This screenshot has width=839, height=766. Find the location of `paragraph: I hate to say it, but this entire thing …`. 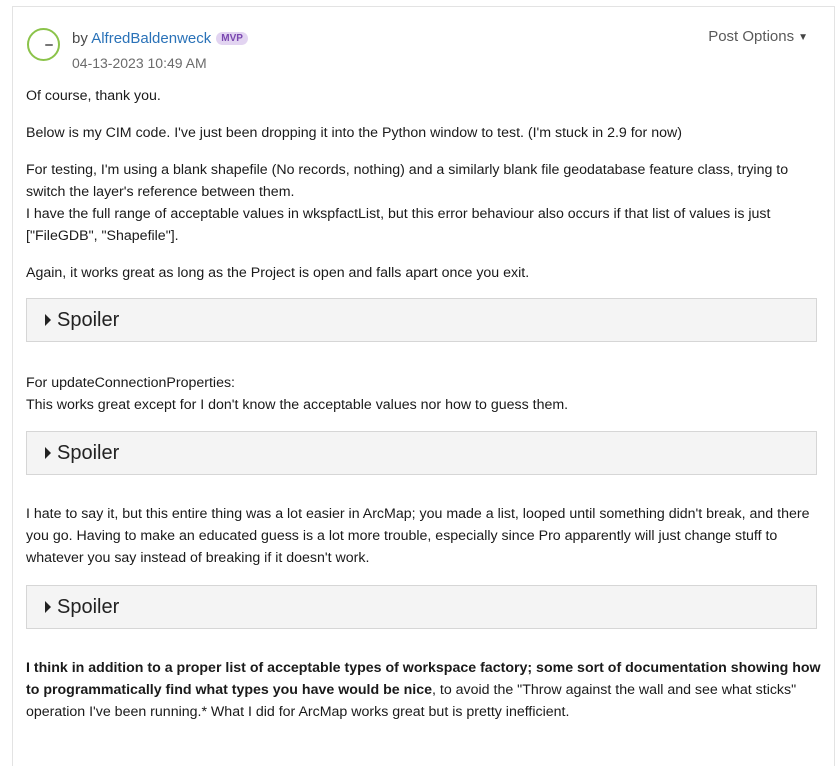

paragraph: I hate to say it, but this entire thing … is located at coordinates (418, 536).